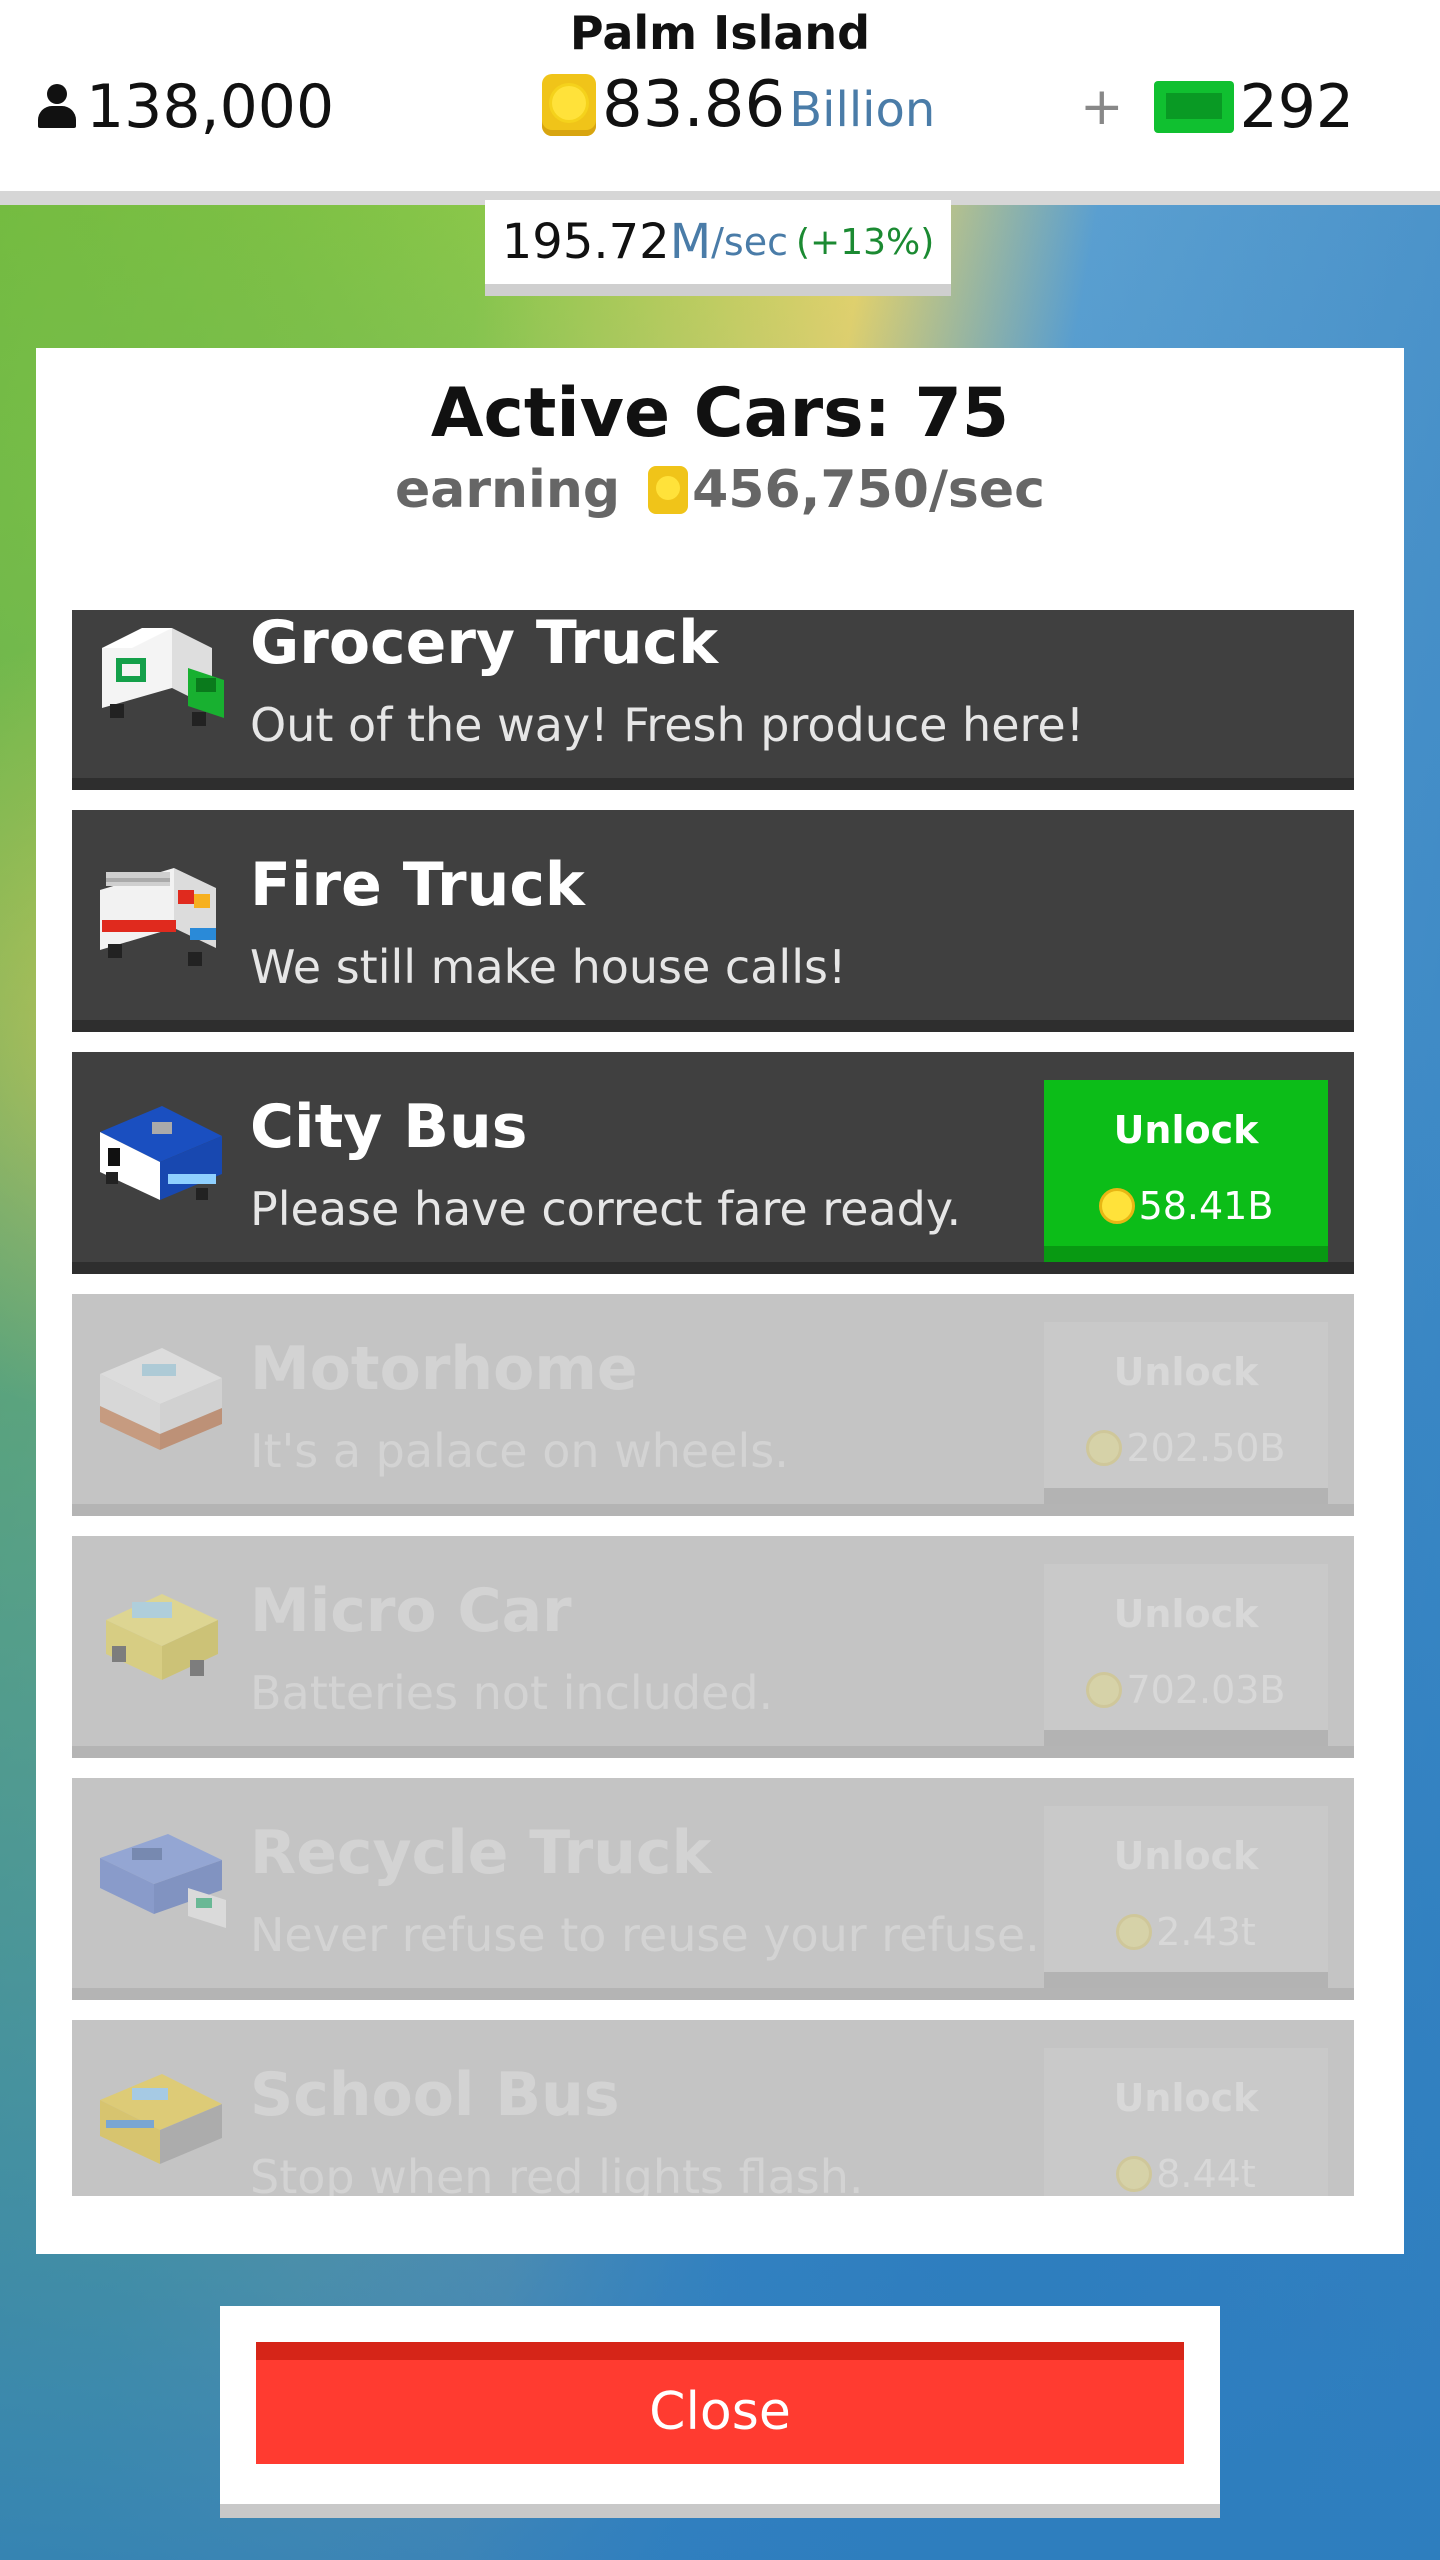 This screenshot has width=1440, height=2560. What do you see at coordinates (161, 1153) in the screenshot?
I see `city-bus-icon` at bounding box center [161, 1153].